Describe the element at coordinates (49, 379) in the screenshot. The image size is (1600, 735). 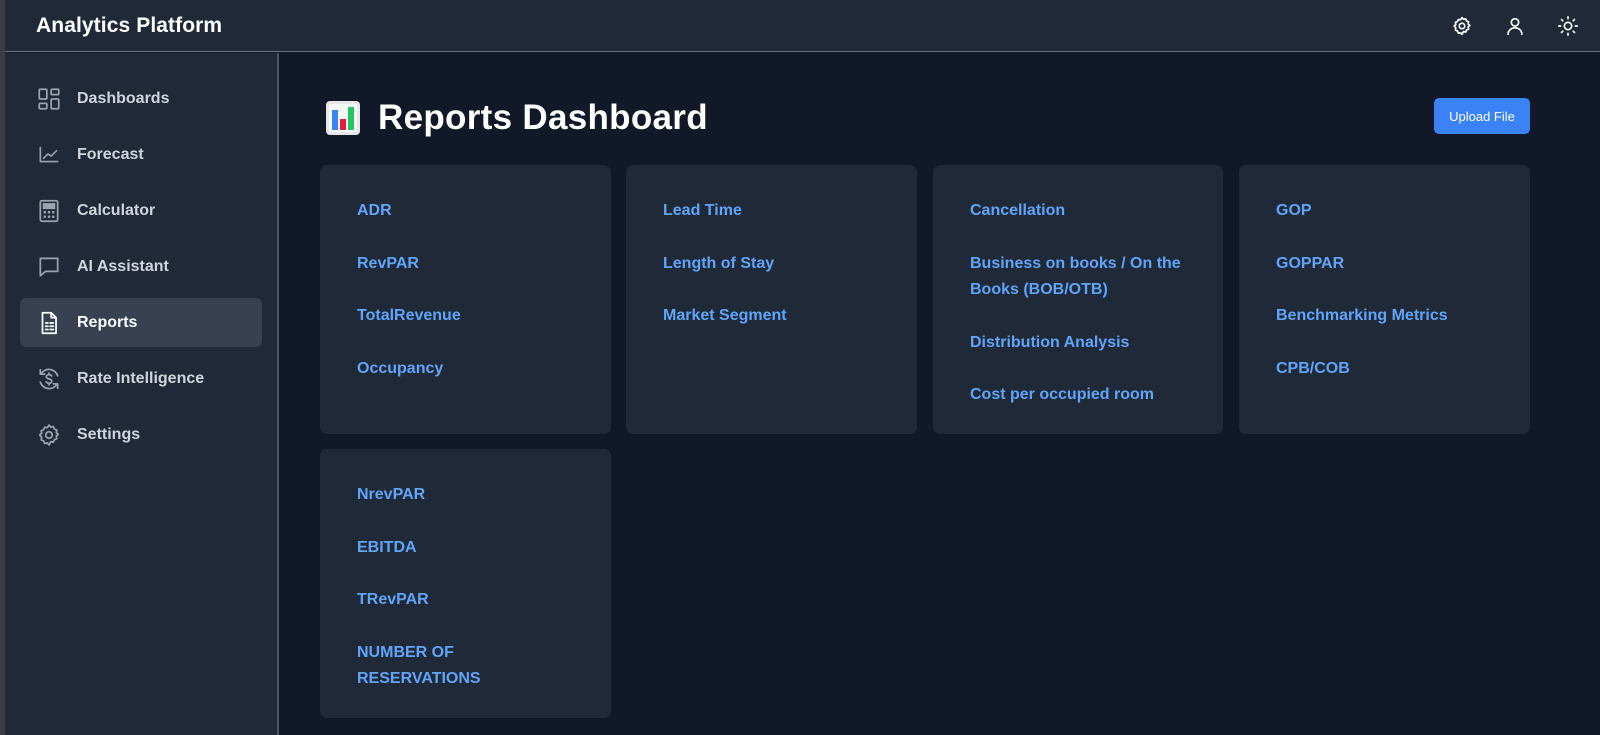
I see `dollar-refresh-icon` at that location.